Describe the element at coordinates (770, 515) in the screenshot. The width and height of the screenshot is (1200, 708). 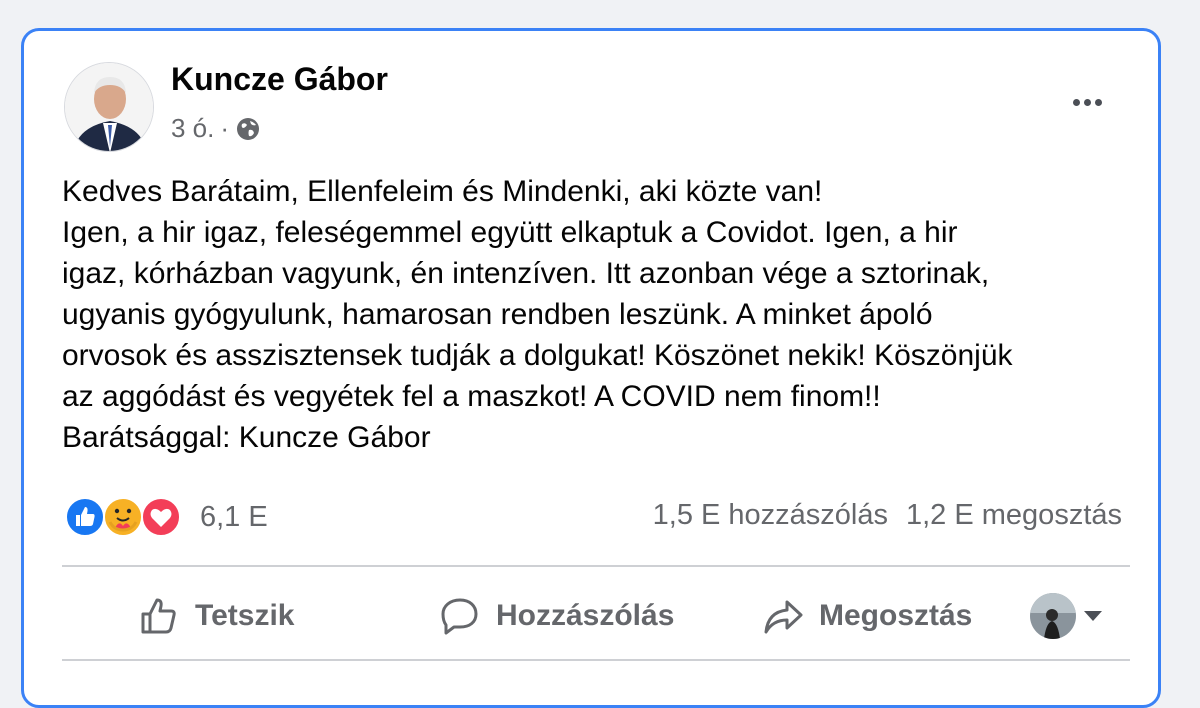
I see `comment-count: 1,5 E hozzászólás` at that location.